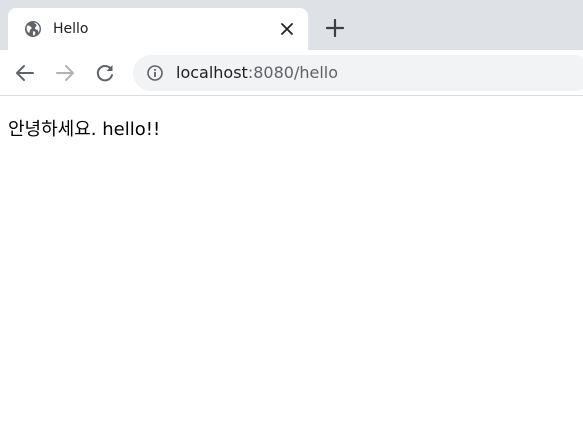 The width and height of the screenshot is (583, 446). Describe the element at coordinates (25, 73) in the screenshot. I see `arrow-left-icon` at that location.